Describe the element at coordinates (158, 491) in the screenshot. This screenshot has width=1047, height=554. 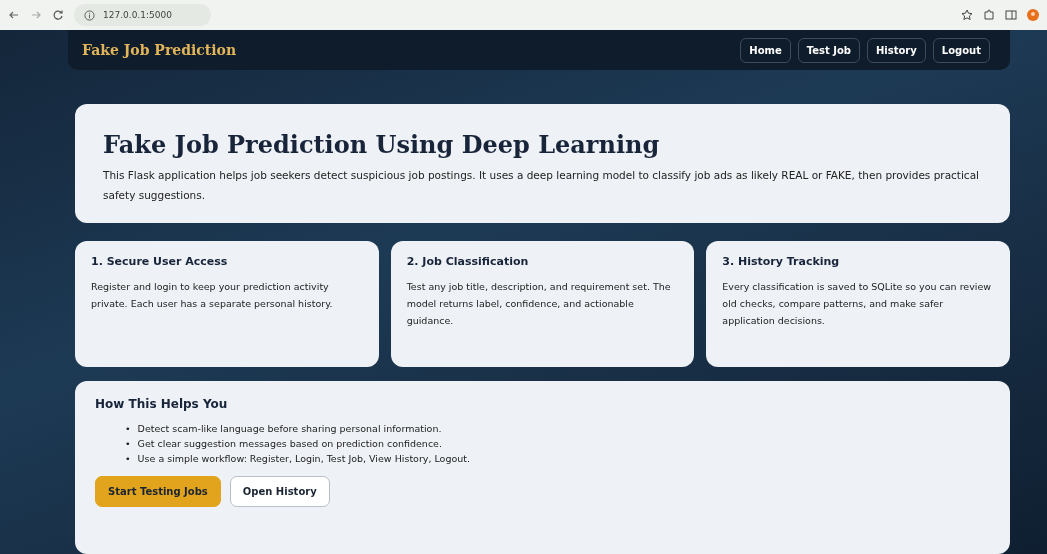
I see `start-button: Start Testing Jobs` at that location.